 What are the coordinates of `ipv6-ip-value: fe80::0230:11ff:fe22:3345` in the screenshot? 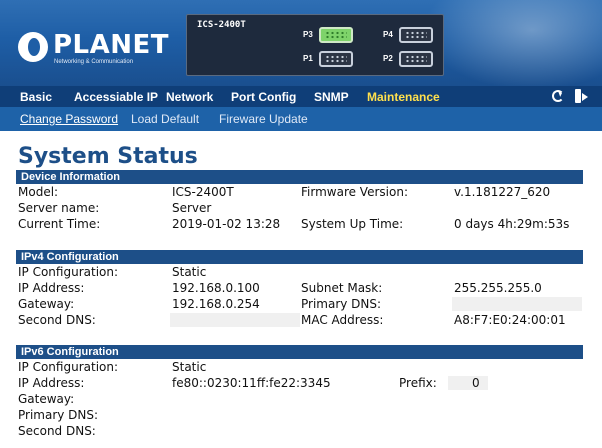 It's located at (251, 383).